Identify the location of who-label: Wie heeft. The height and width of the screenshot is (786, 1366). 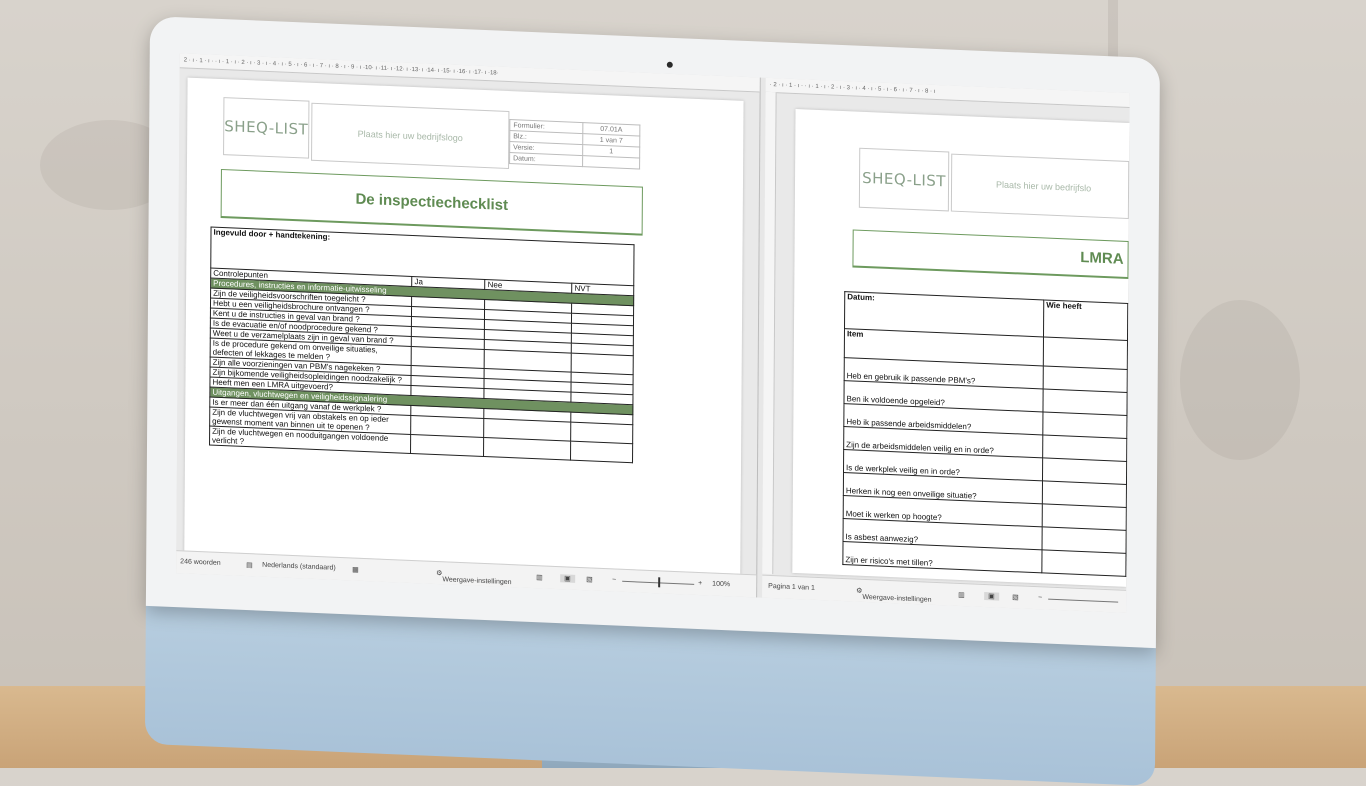
(1085, 320).